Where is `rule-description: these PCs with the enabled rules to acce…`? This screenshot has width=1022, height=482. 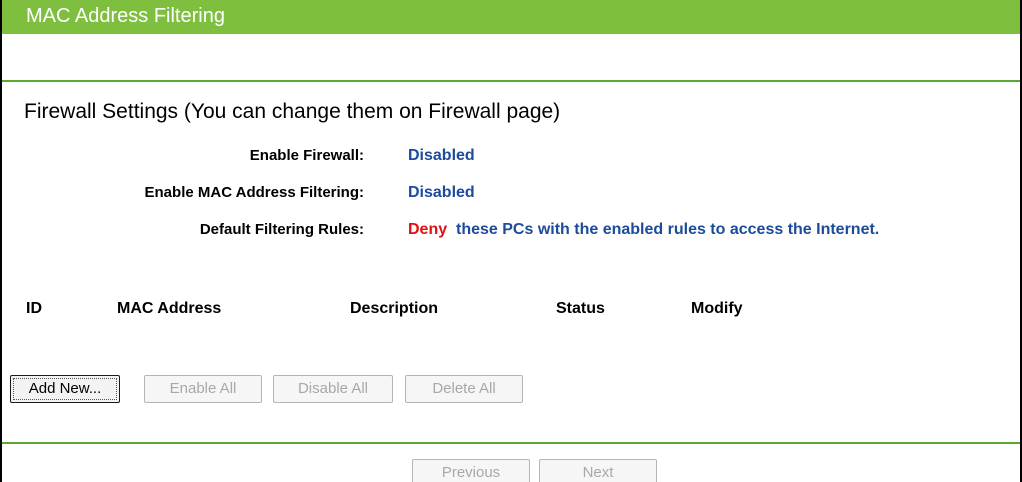
rule-description: these PCs with the enabled rules to acce… is located at coordinates (668, 229).